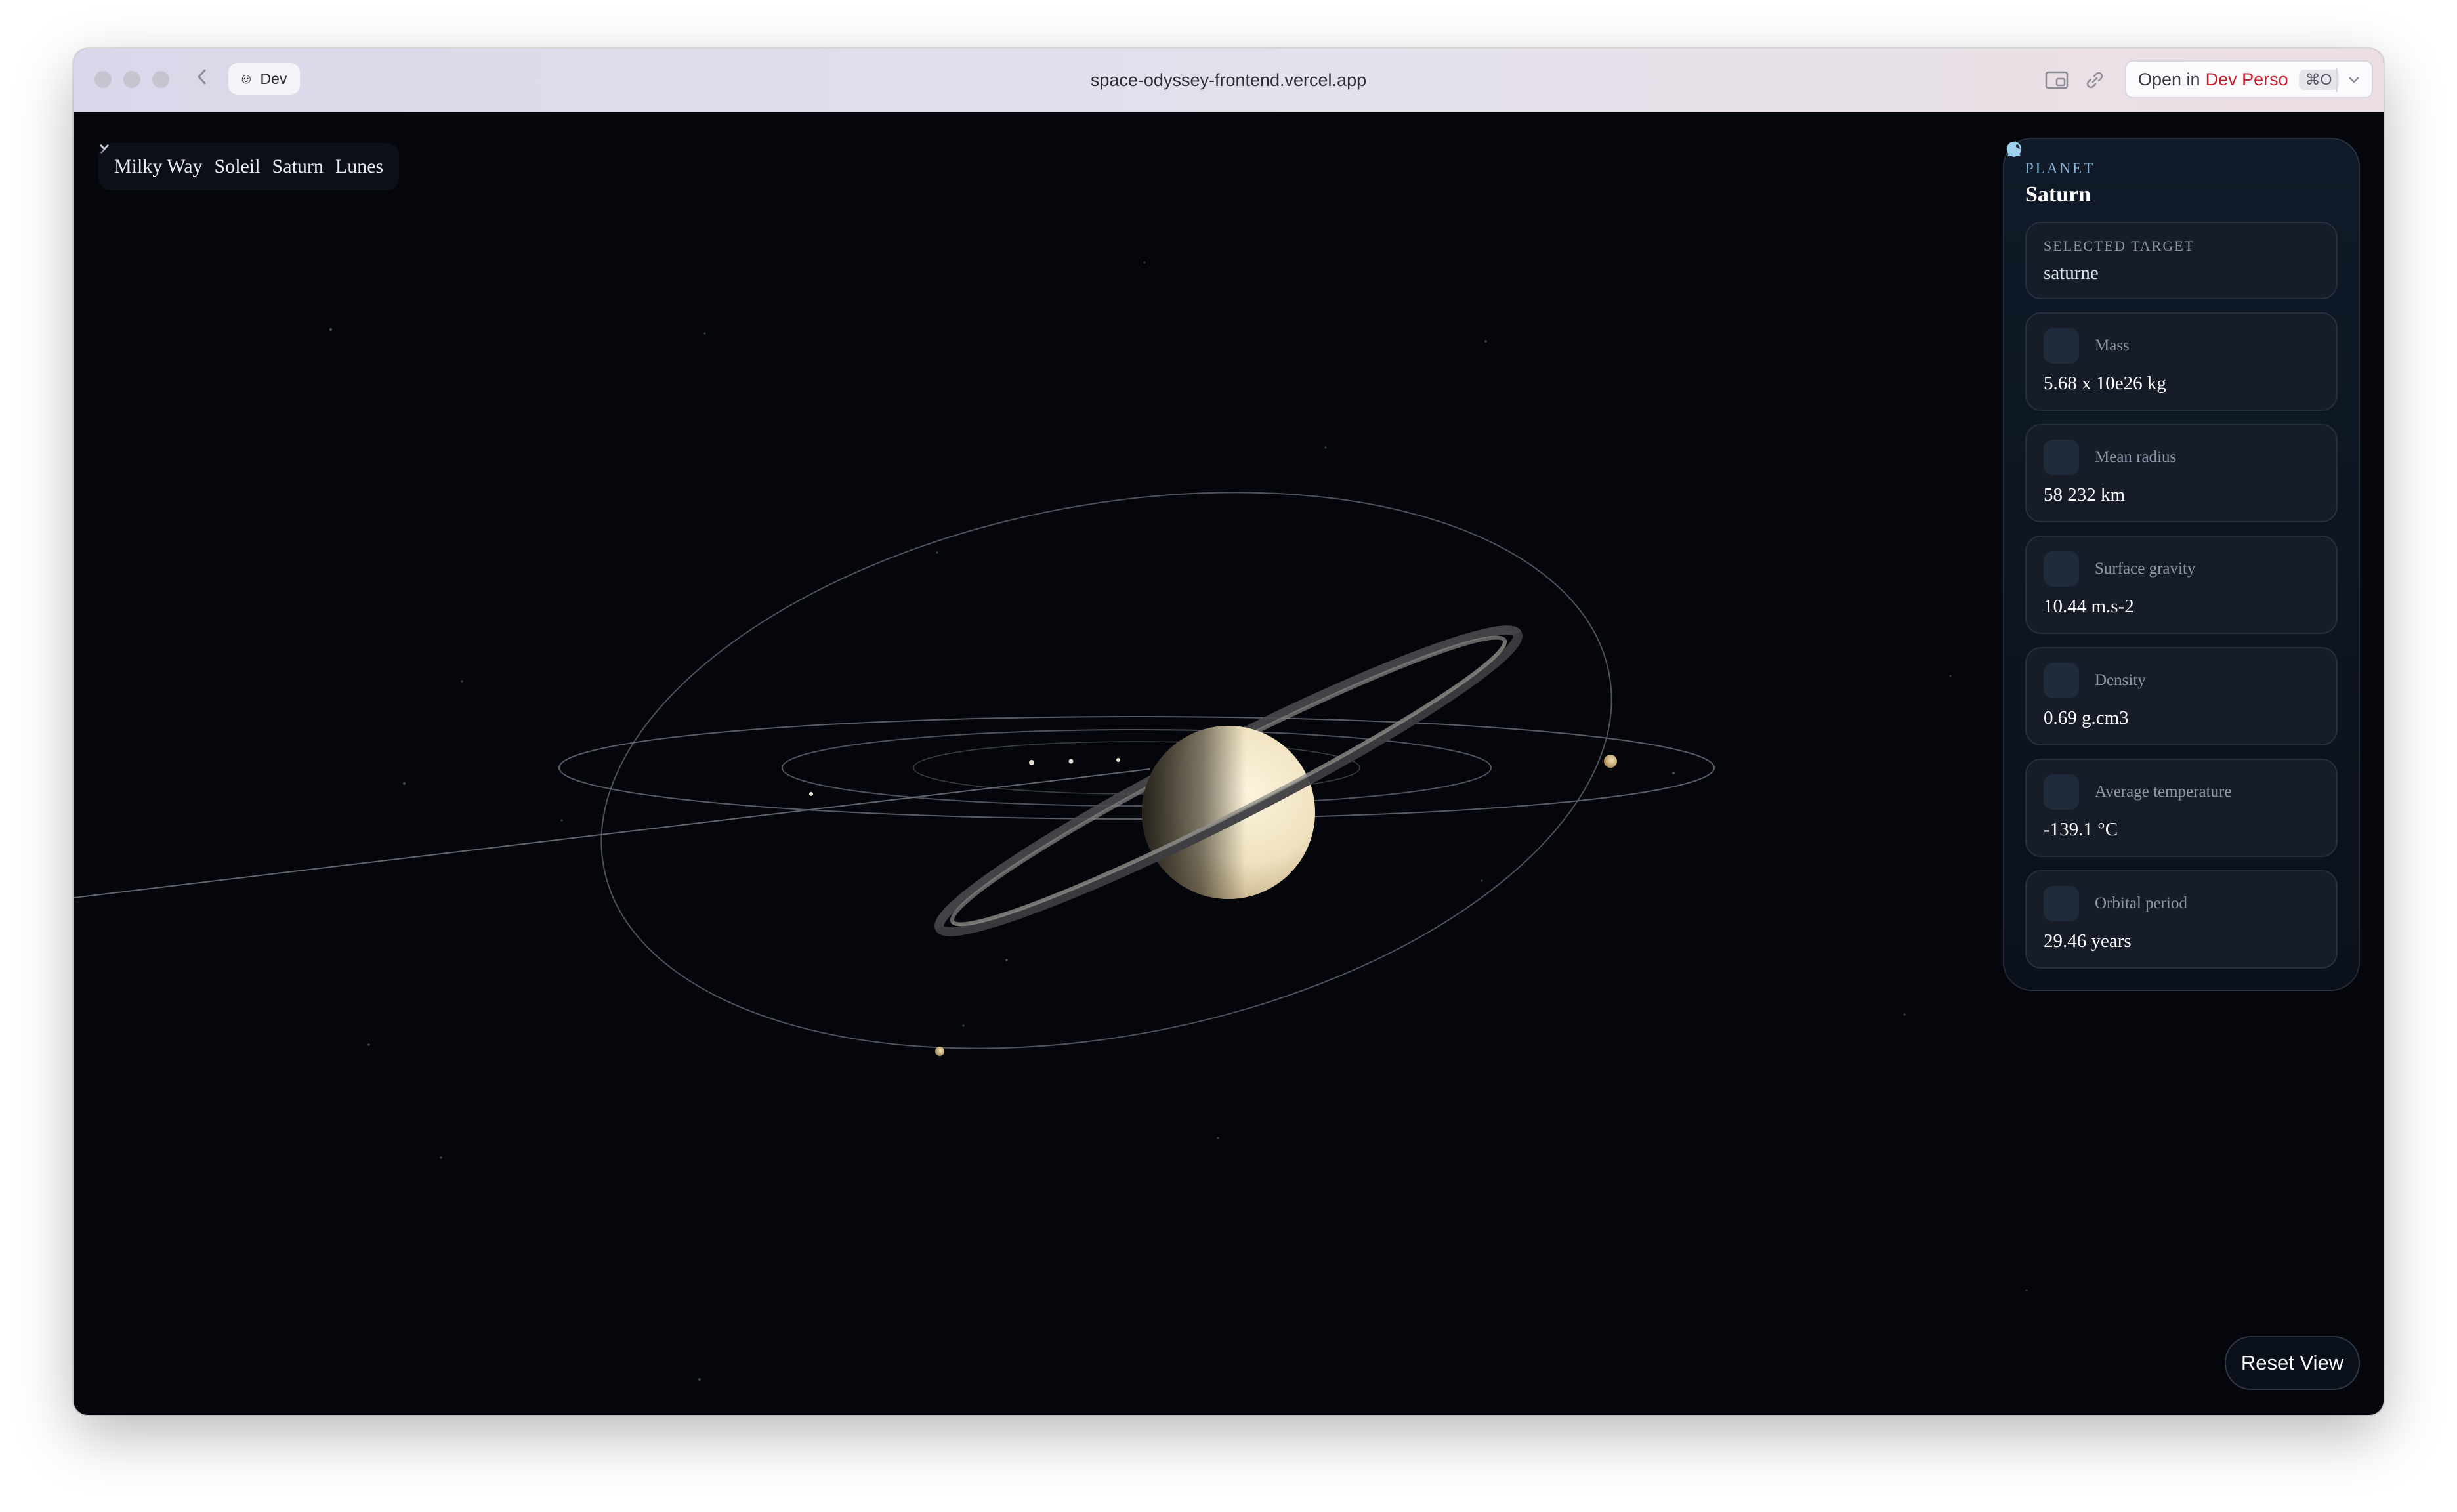 This screenshot has width=2457, height=1512. I want to click on stat-card-density: Density 0.69 g.cm3, so click(2172, 443).